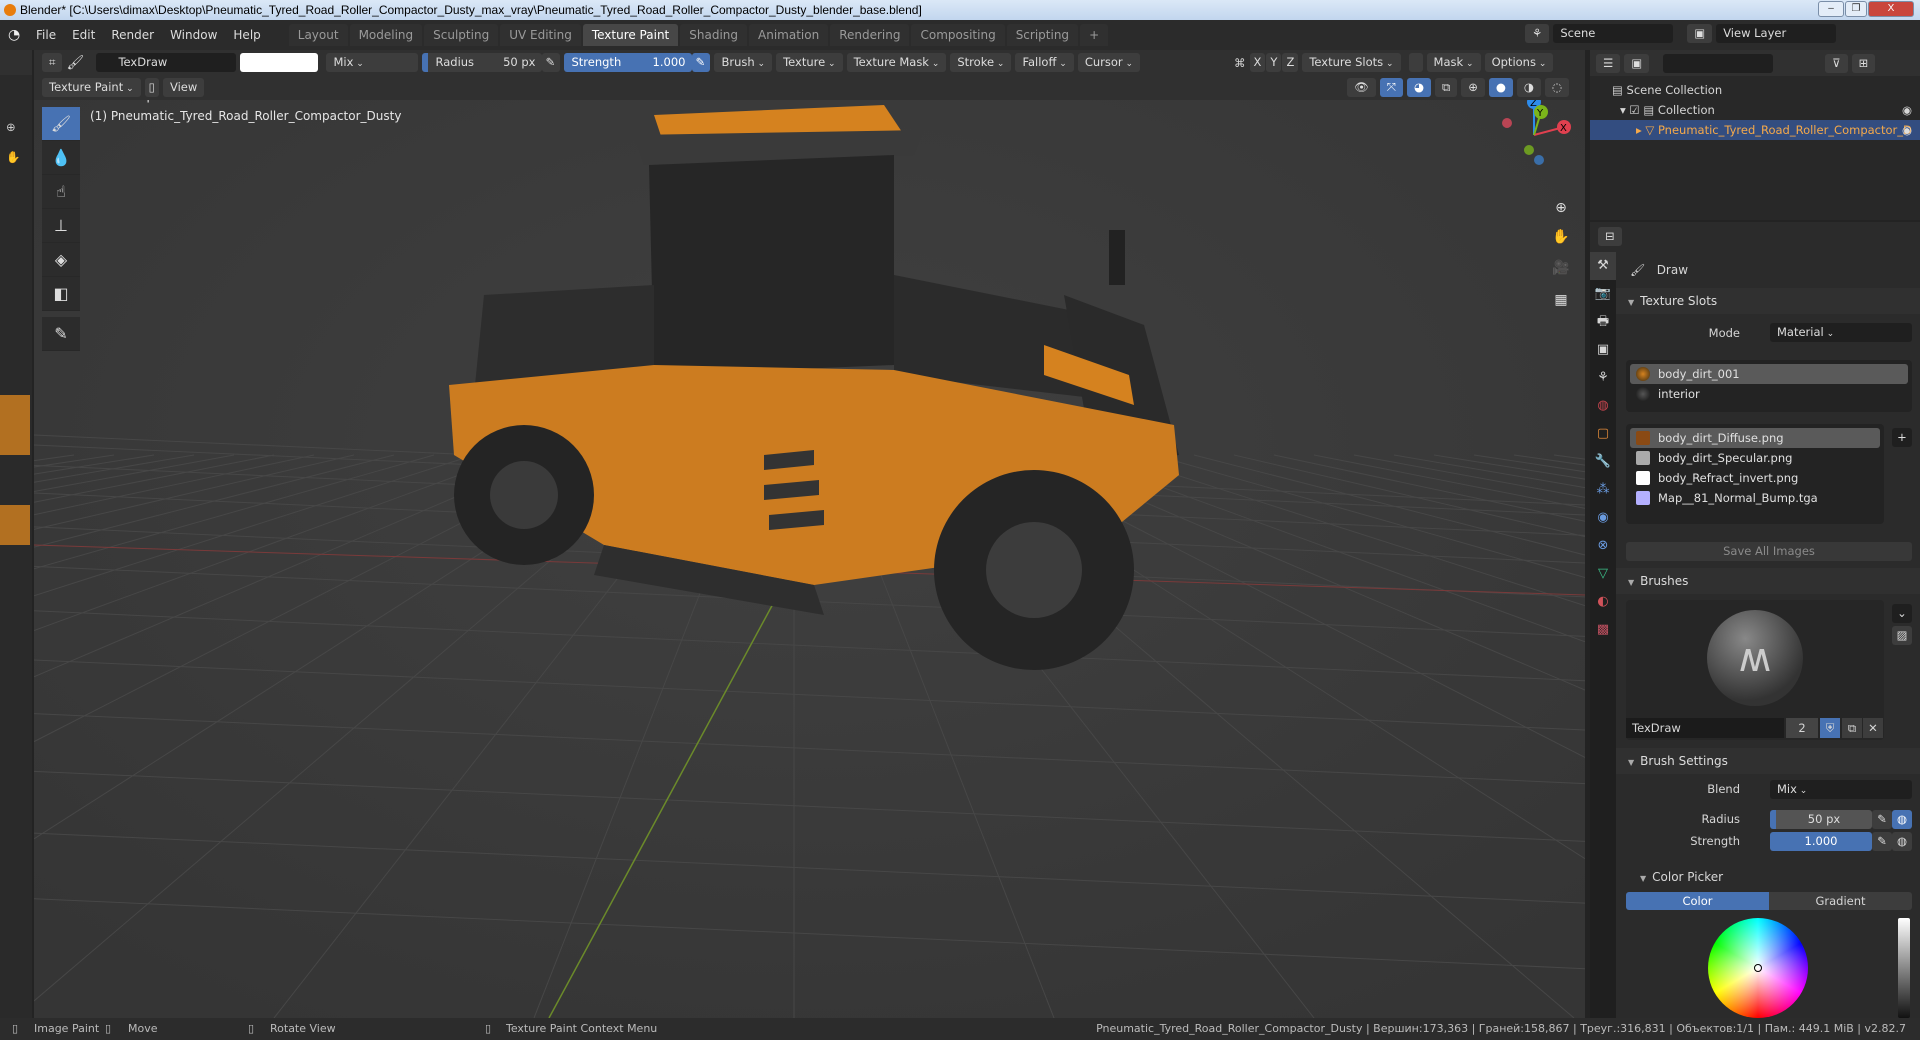 Image resolution: width=1920 pixels, height=1040 pixels. What do you see at coordinates (193, 35) in the screenshot?
I see `menu-window: Window` at bounding box center [193, 35].